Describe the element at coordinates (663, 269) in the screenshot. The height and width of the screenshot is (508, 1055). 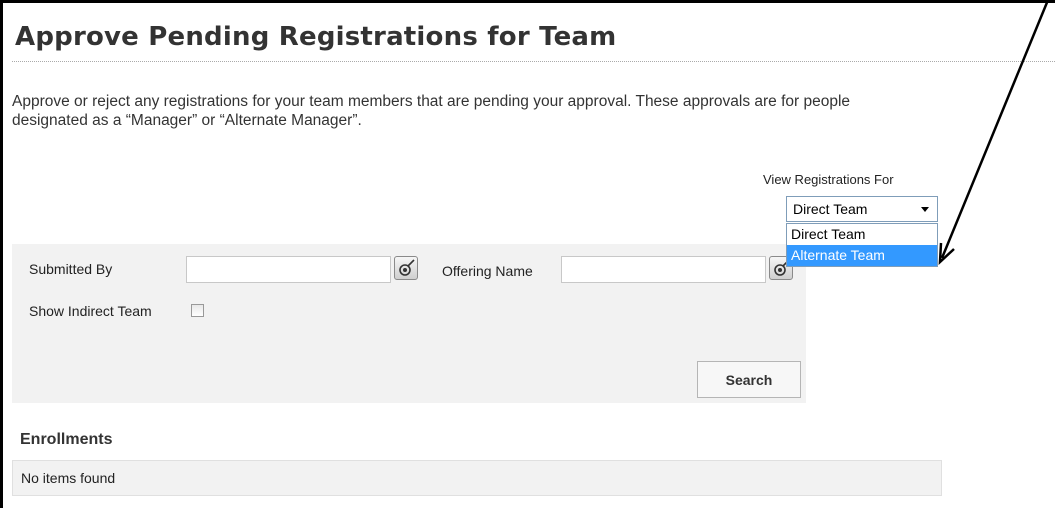
I see `offering-name-input` at that location.